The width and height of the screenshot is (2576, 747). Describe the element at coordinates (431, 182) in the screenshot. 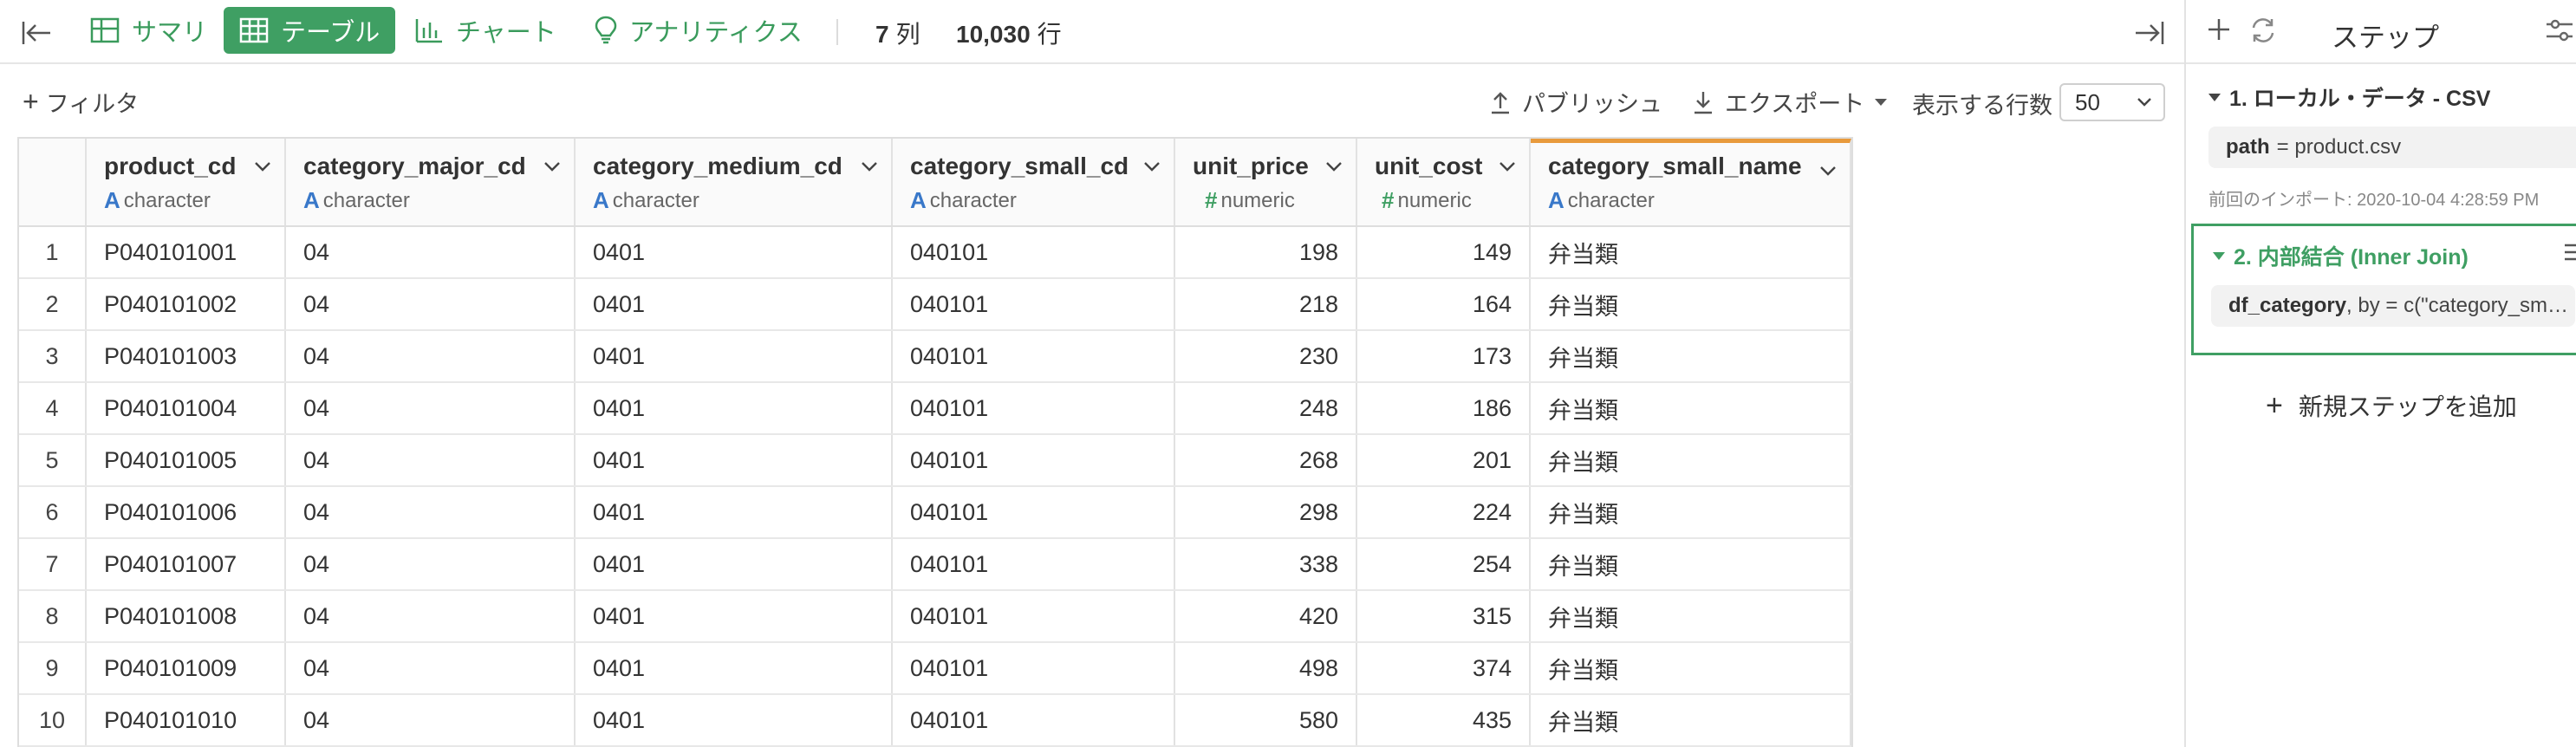

I see `column-header-category-major-cd: category_major_cd Acharacter` at that location.